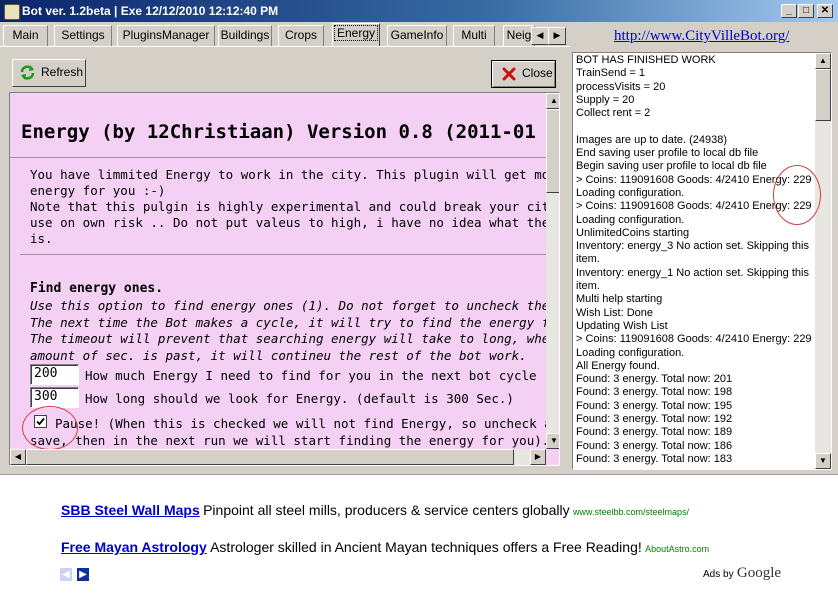 Image resolution: width=838 pixels, height=599 pixels. What do you see at coordinates (619, 299) in the screenshot?
I see `log-line: Multi help starting` at bounding box center [619, 299].